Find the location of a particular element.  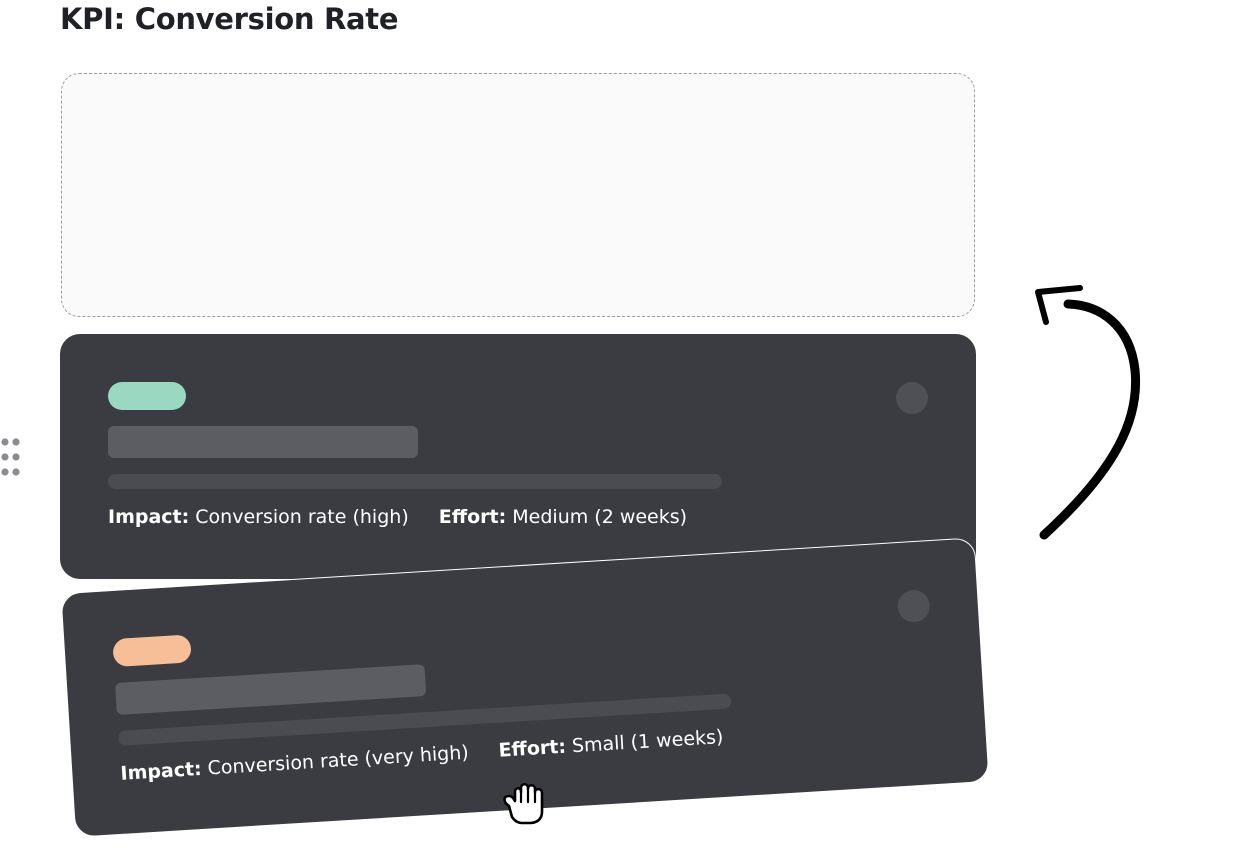

grab-hand-icon is located at coordinates (523, 803).